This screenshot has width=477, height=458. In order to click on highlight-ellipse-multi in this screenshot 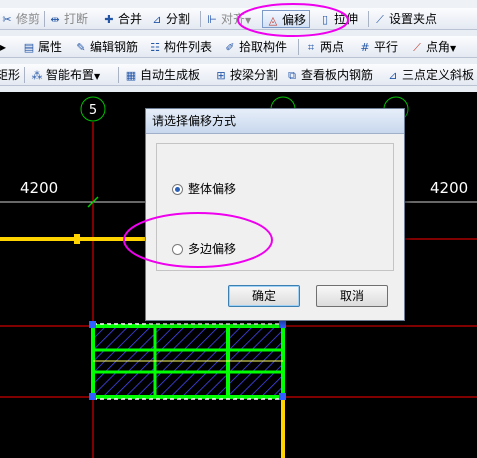, I will do `click(198, 240)`.